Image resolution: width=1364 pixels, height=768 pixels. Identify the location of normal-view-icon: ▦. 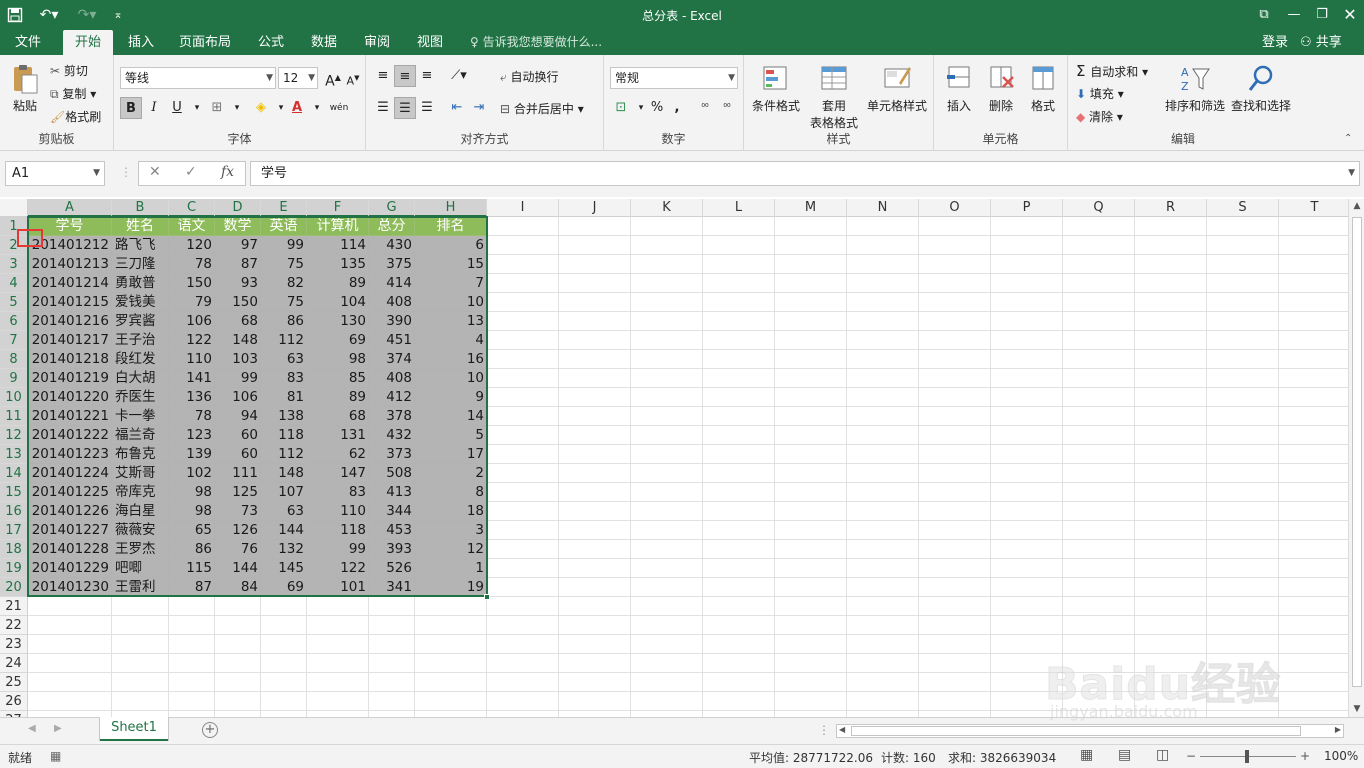
(1086, 755).